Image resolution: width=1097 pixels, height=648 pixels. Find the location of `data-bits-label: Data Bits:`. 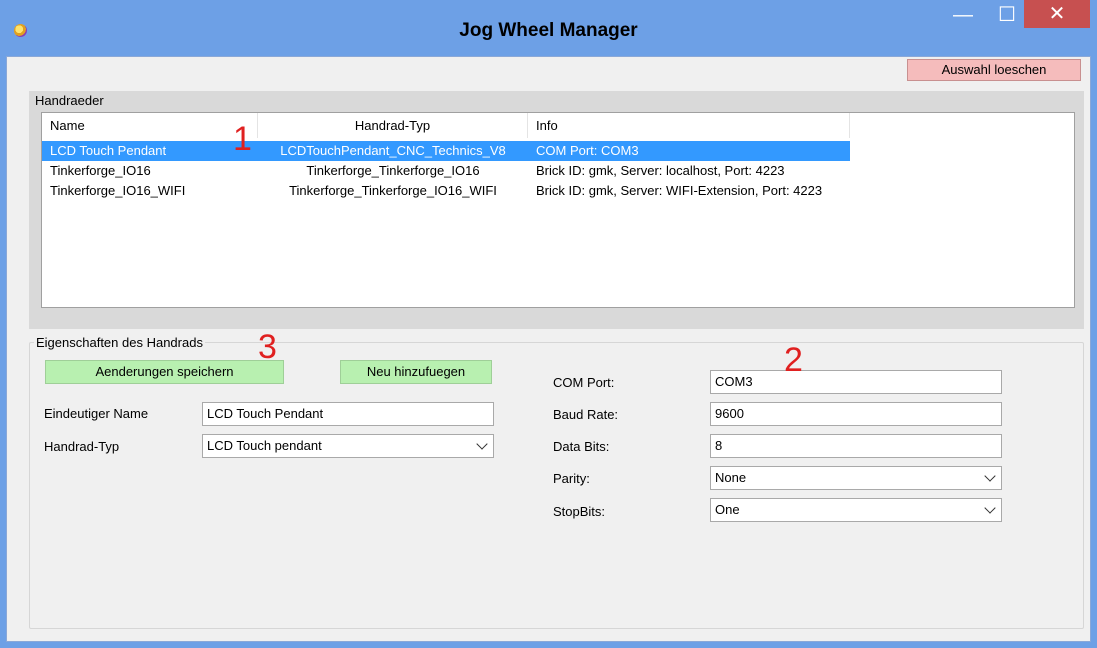

data-bits-label: Data Bits: is located at coordinates (581, 446).